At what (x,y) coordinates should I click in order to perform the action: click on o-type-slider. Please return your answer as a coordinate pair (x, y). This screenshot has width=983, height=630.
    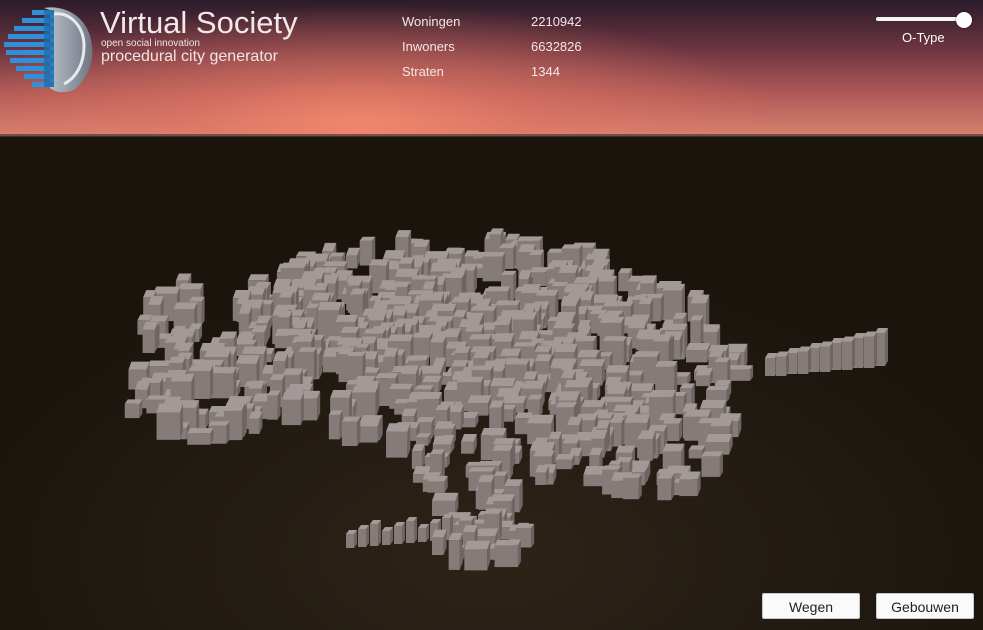
    Looking at the image, I should click on (924, 20).